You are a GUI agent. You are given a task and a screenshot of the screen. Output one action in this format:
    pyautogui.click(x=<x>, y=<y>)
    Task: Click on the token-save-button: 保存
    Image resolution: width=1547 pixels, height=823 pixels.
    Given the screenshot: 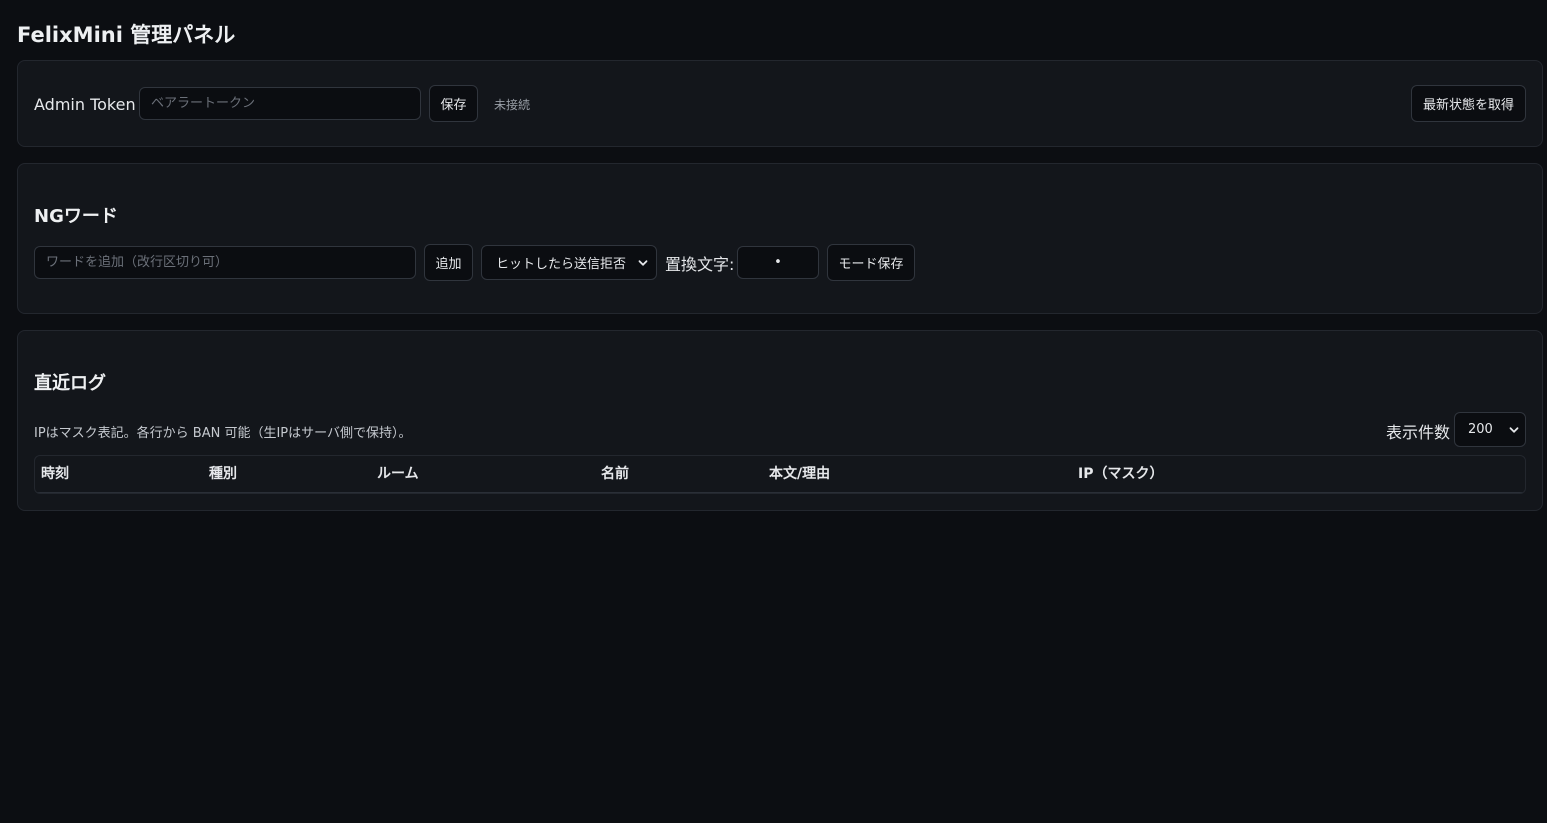 What is the action you would take?
    pyautogui.click(x=453, y=103)
    